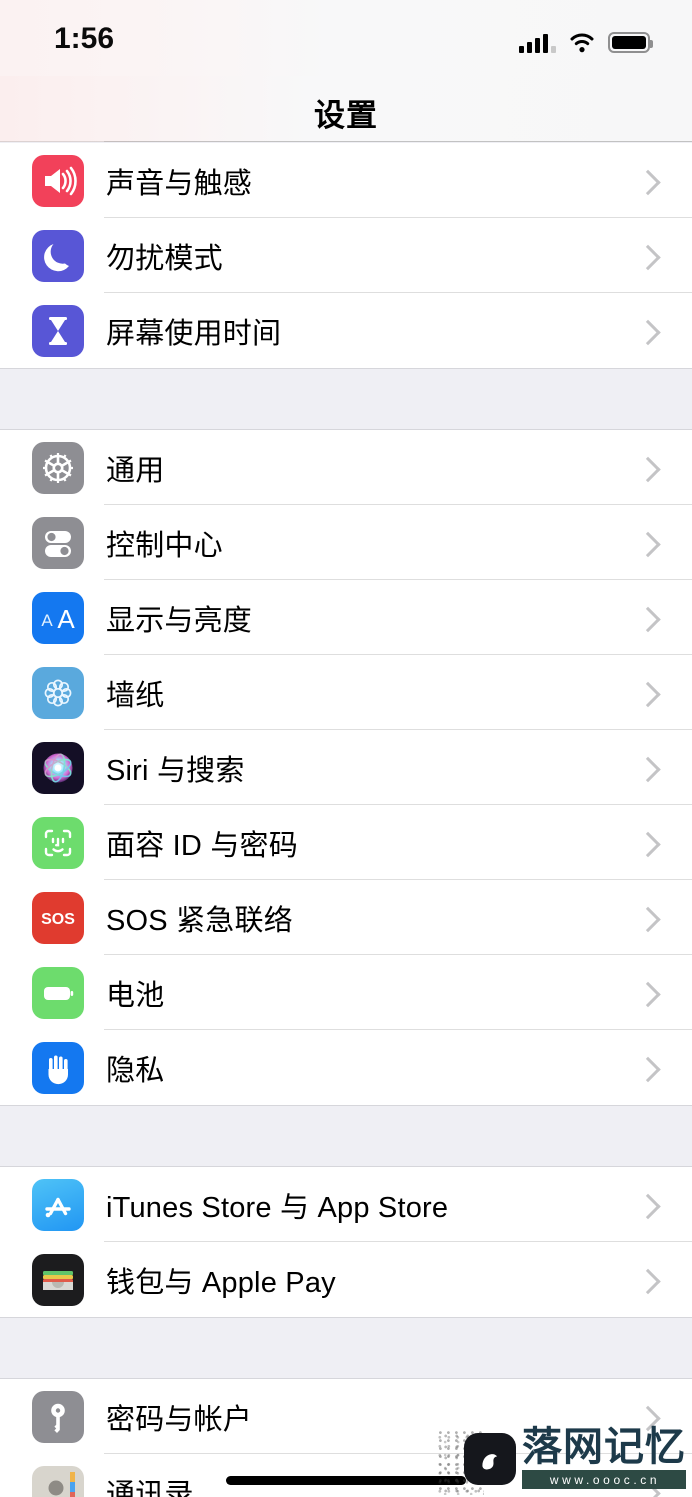 The image size is (692, 1497). I want to click on status-bar-time: 1:56, so click(84, 38).